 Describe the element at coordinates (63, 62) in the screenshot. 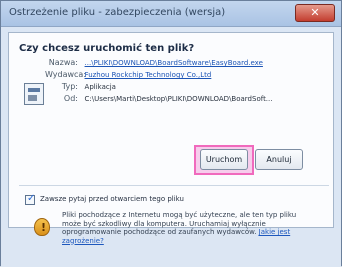

I see `field-label-name: Nazwa:` at that location.